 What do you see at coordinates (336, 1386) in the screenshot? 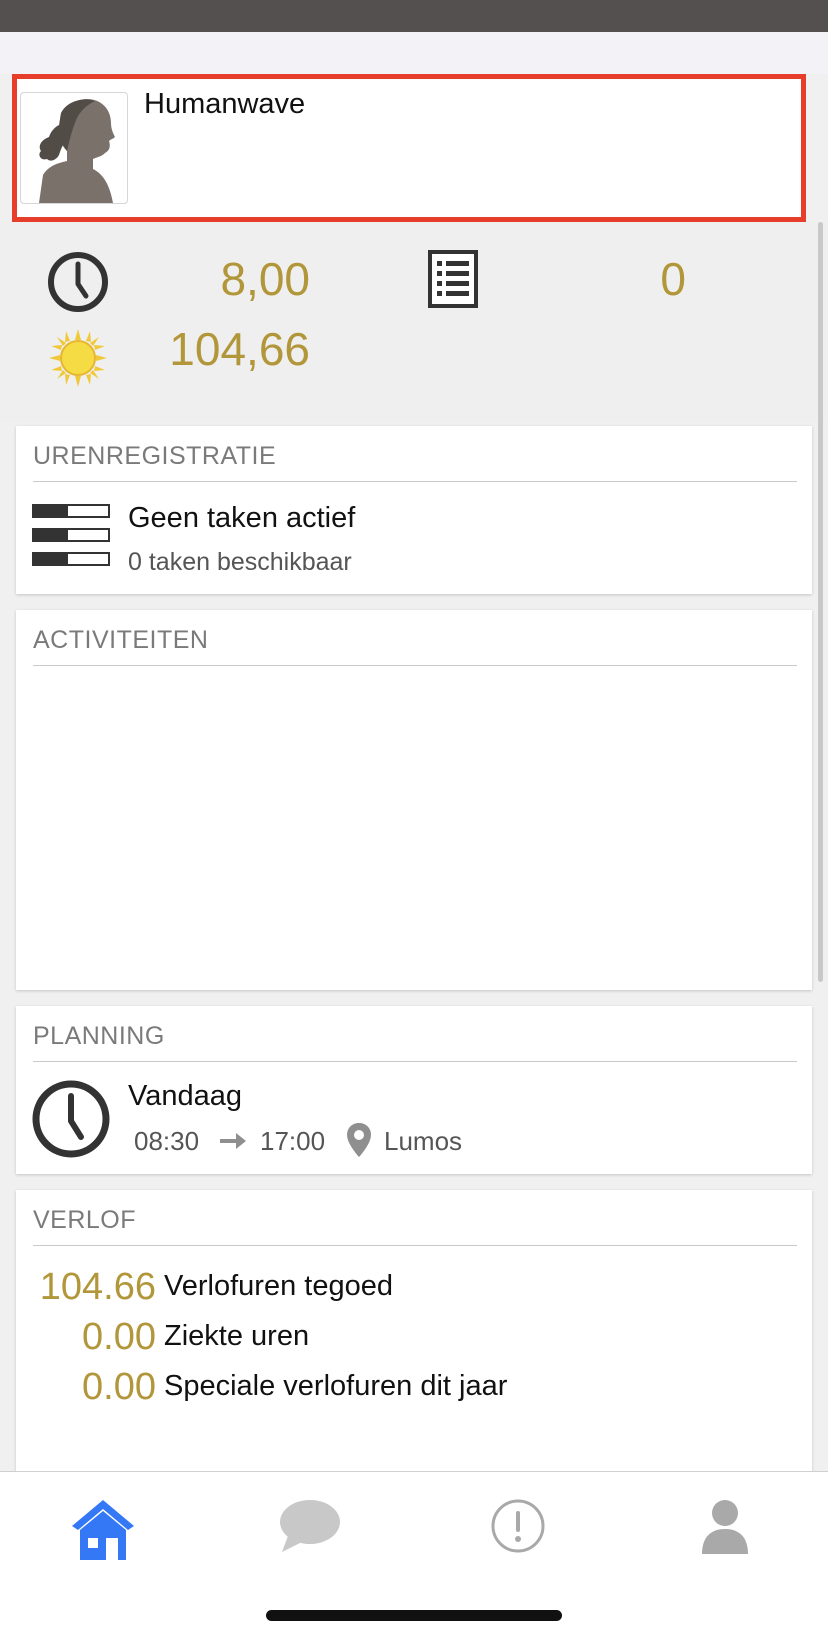
I see `special-leave-label: Speciale verlofuren dit jaar` at bounding box center [336, 1386].